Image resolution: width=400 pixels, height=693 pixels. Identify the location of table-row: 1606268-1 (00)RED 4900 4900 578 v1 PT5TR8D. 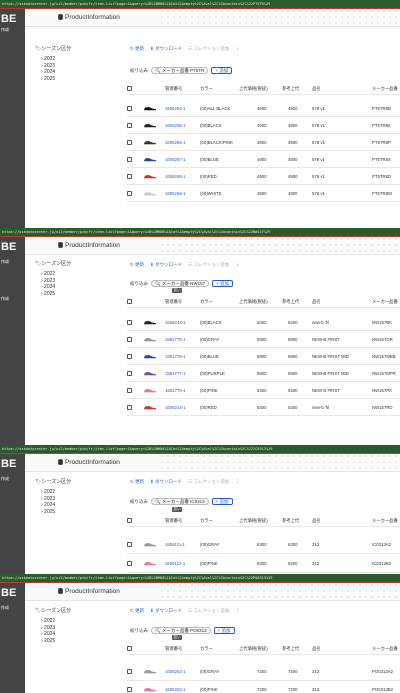
(263, 176).